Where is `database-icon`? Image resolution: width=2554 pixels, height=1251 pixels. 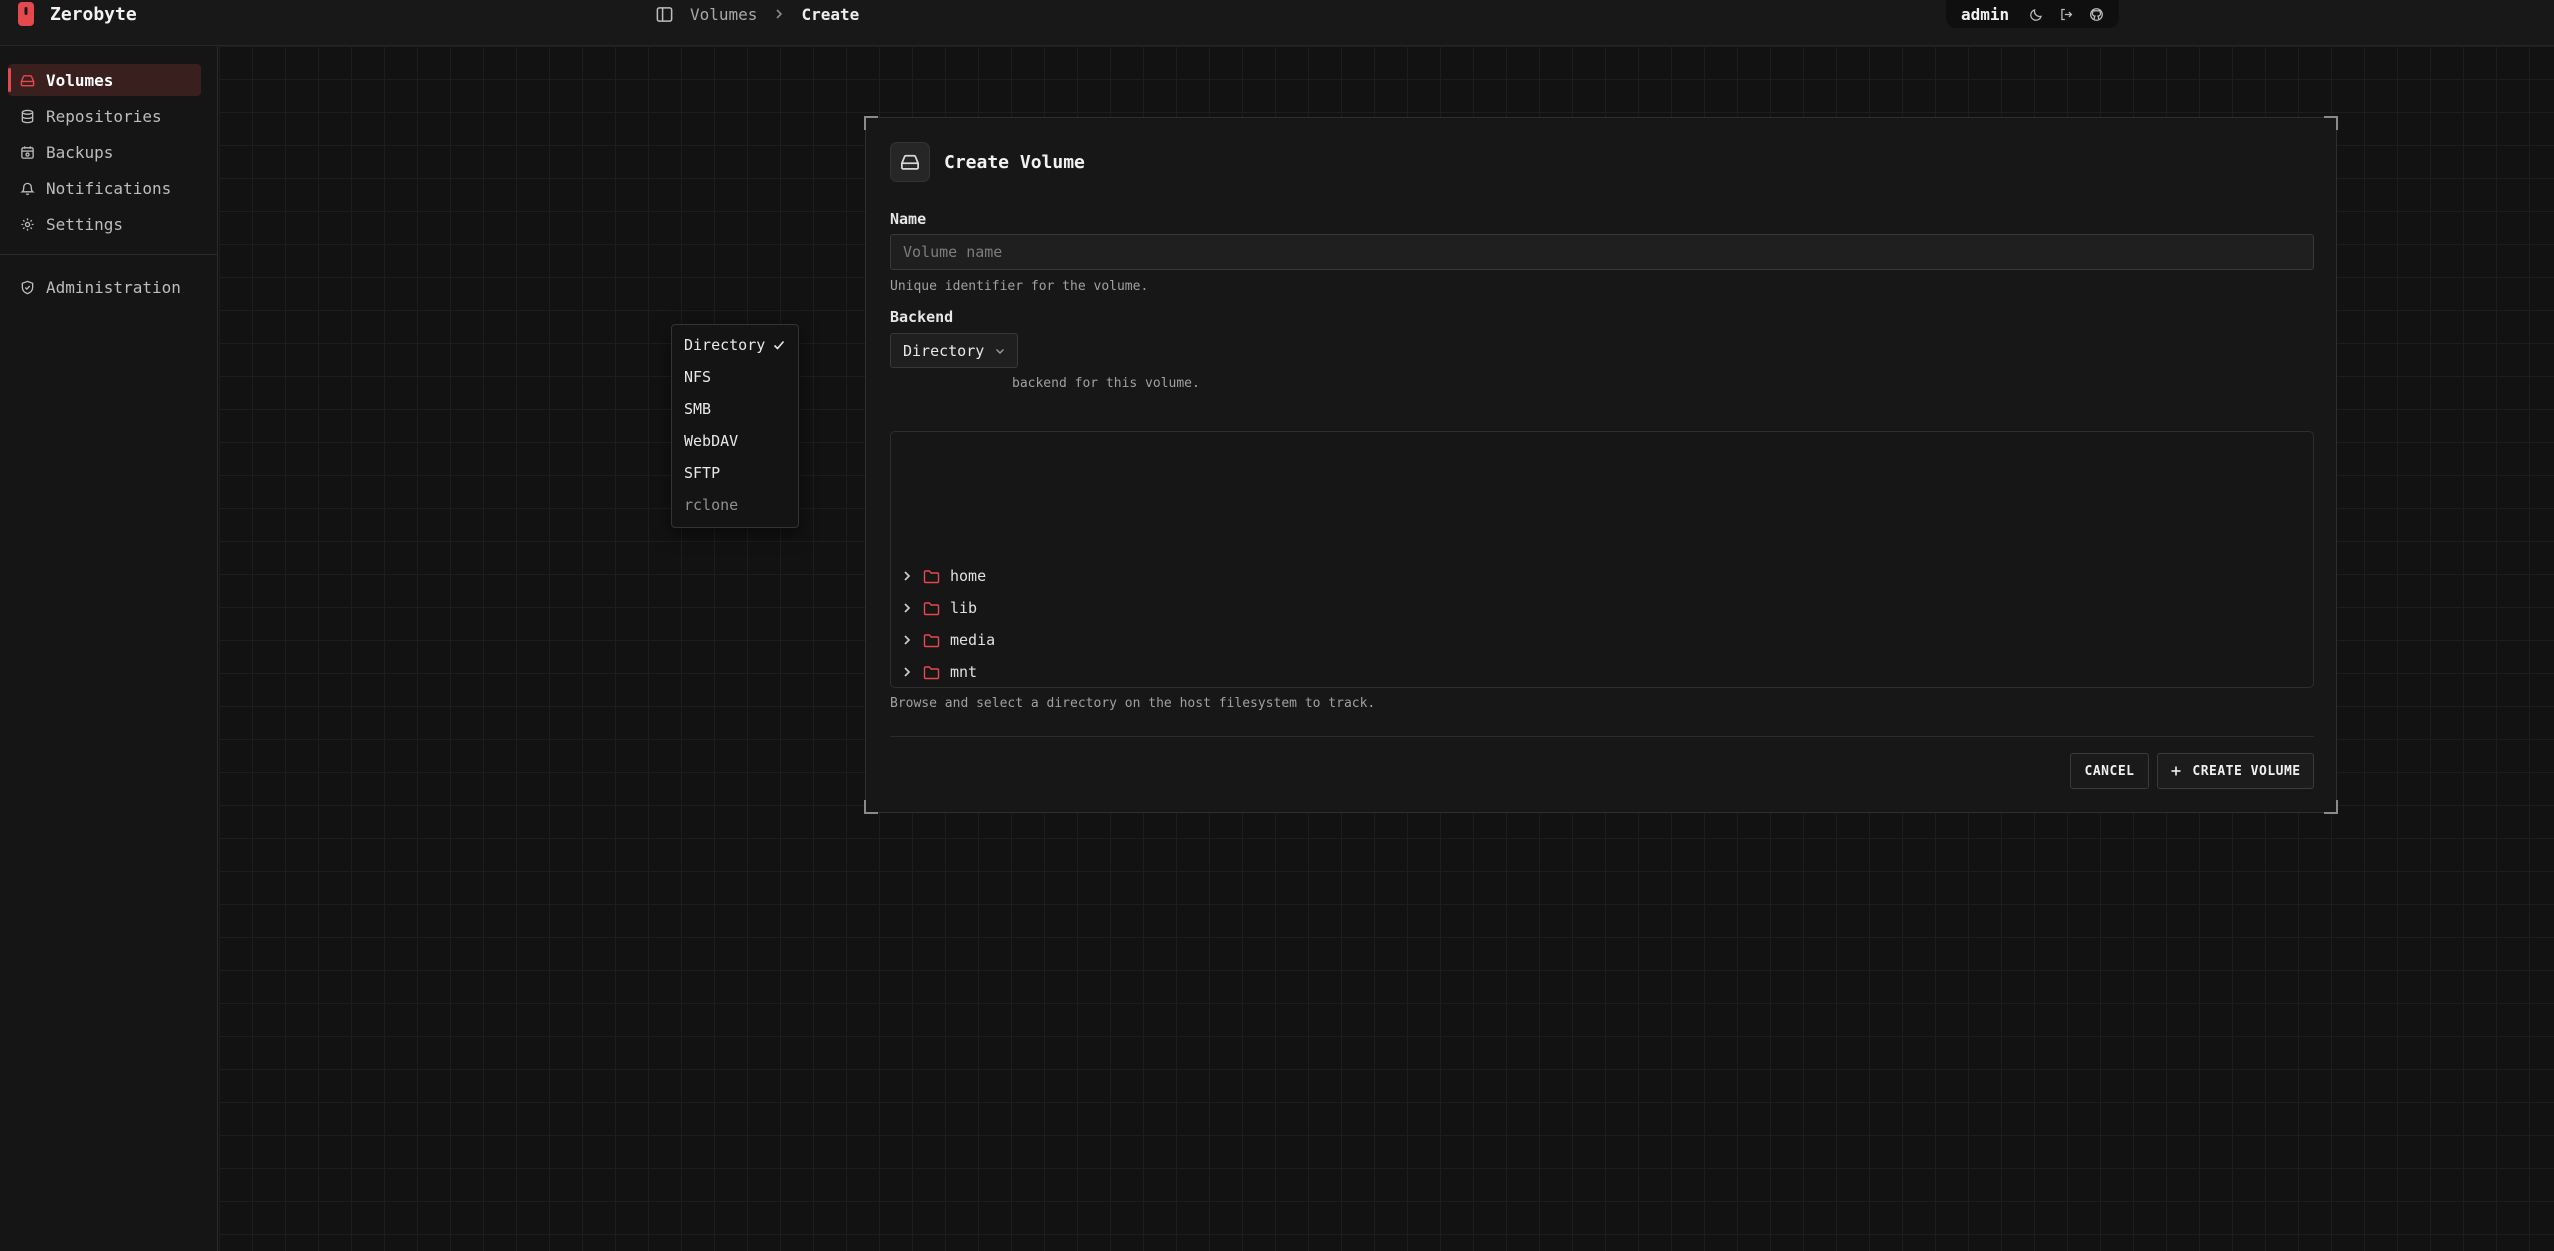 database-icon is located at coordinates (27, 116).